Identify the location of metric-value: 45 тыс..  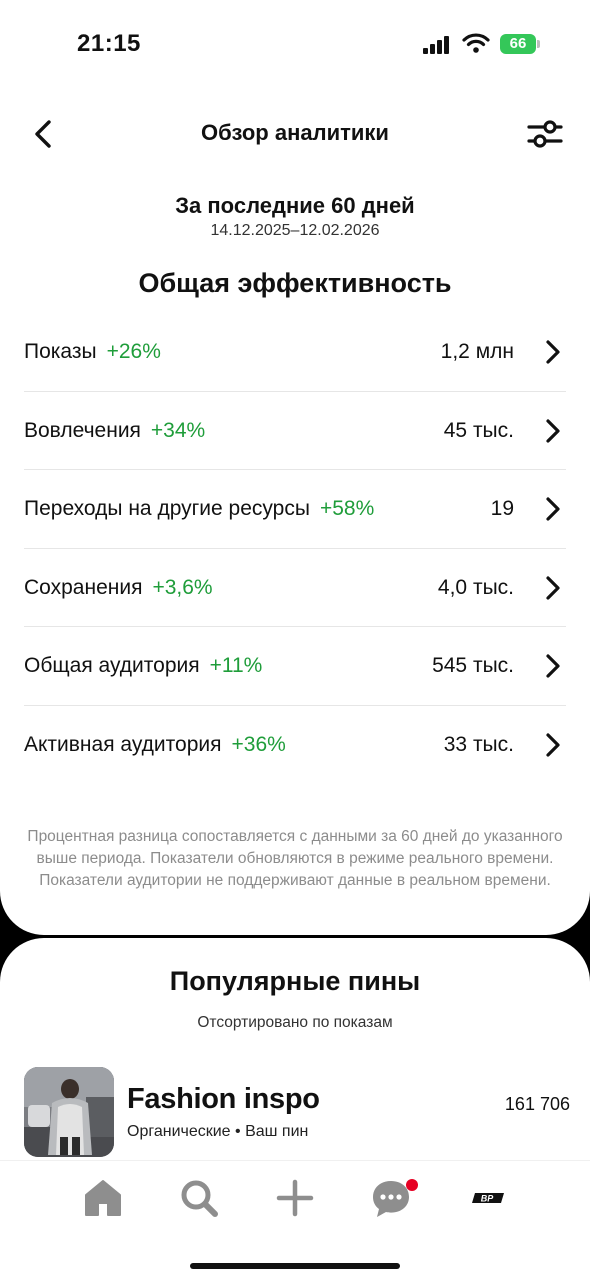
(478, 430).